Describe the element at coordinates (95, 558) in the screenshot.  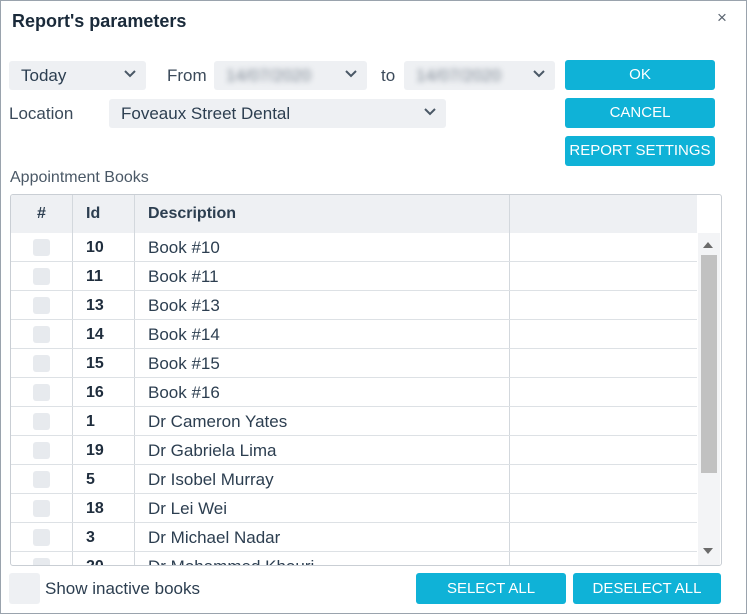
I see `row-id: 20` at that location.